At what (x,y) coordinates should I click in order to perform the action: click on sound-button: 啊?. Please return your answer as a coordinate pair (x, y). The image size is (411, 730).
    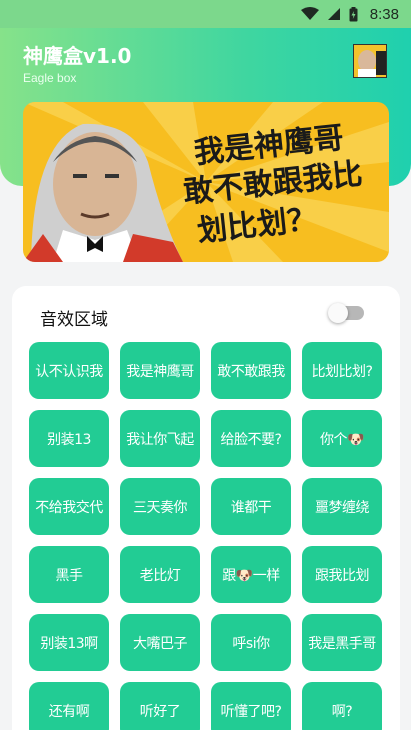
    Looking at the image, I should click on (342, 706).